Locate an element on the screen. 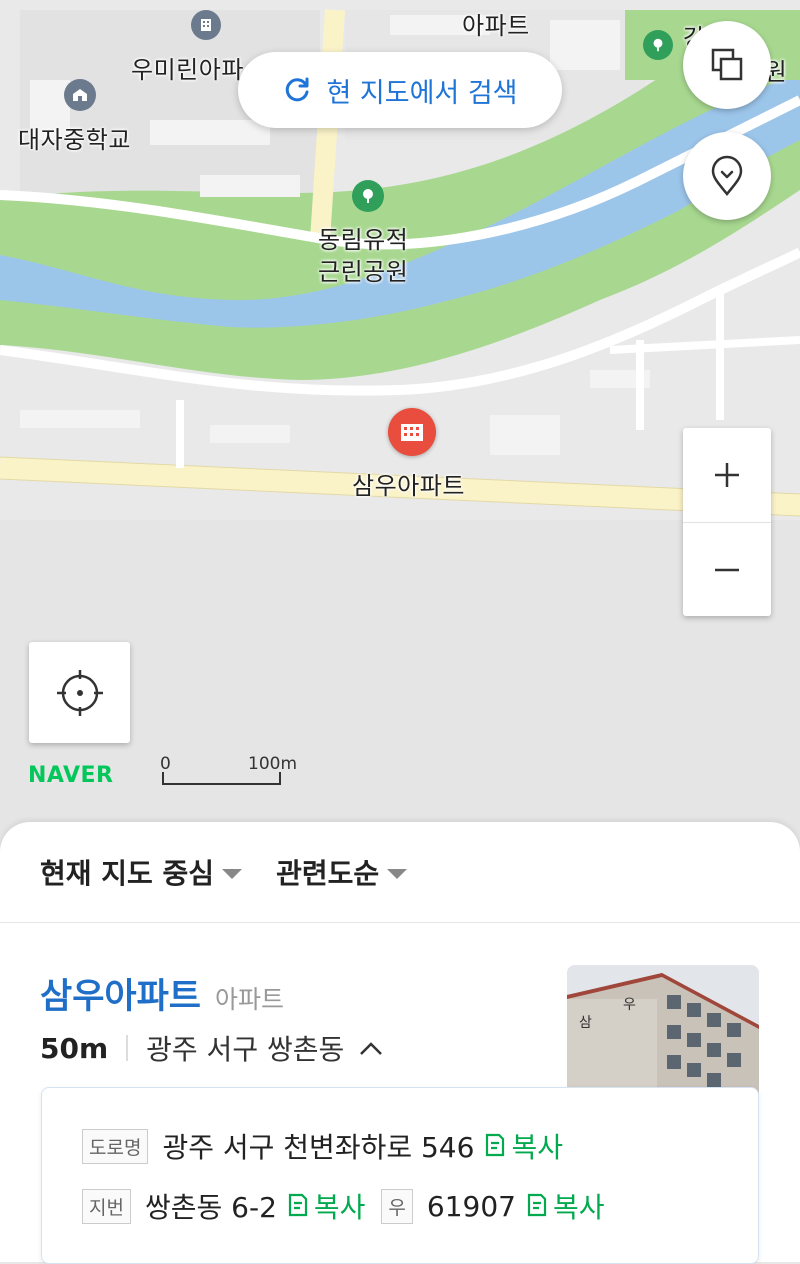  thumb-text-1: 삼 is located at coordinates (585, 1023).